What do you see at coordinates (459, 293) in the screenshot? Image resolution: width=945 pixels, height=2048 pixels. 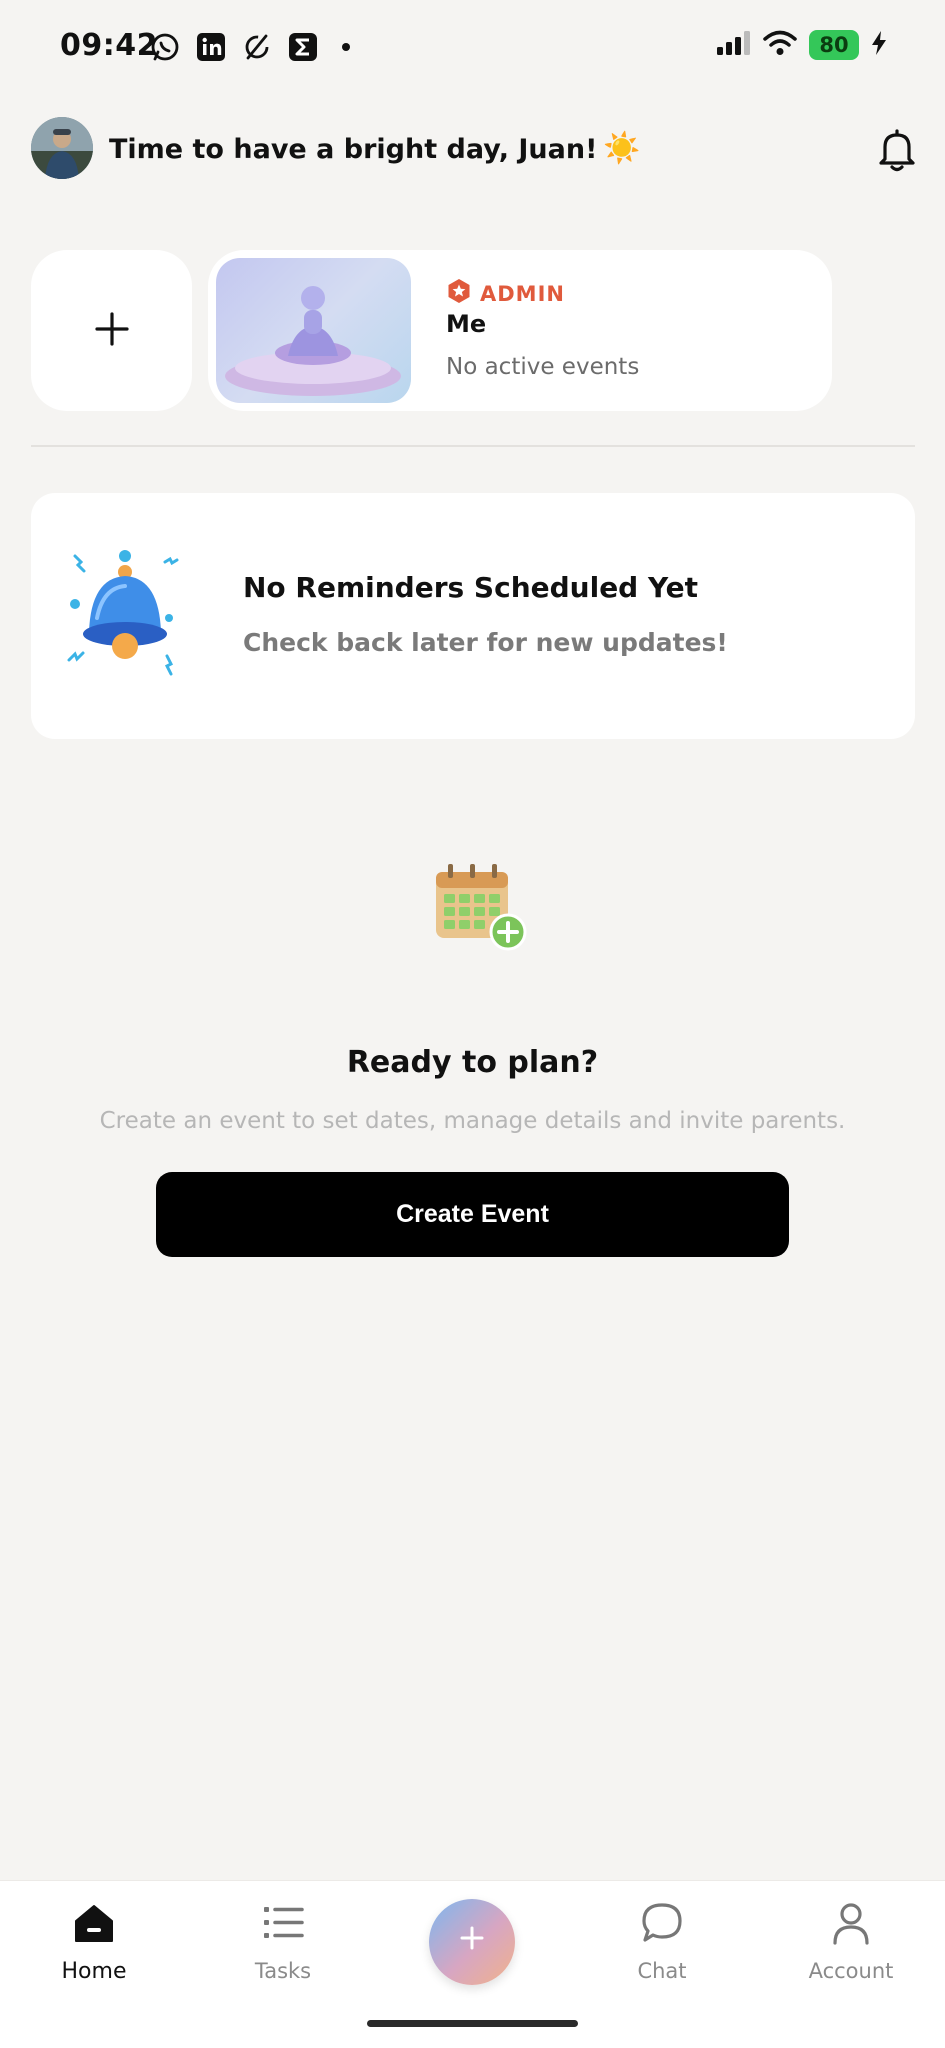 I see `admin-shield-icon` at bounding box center [459, 293].